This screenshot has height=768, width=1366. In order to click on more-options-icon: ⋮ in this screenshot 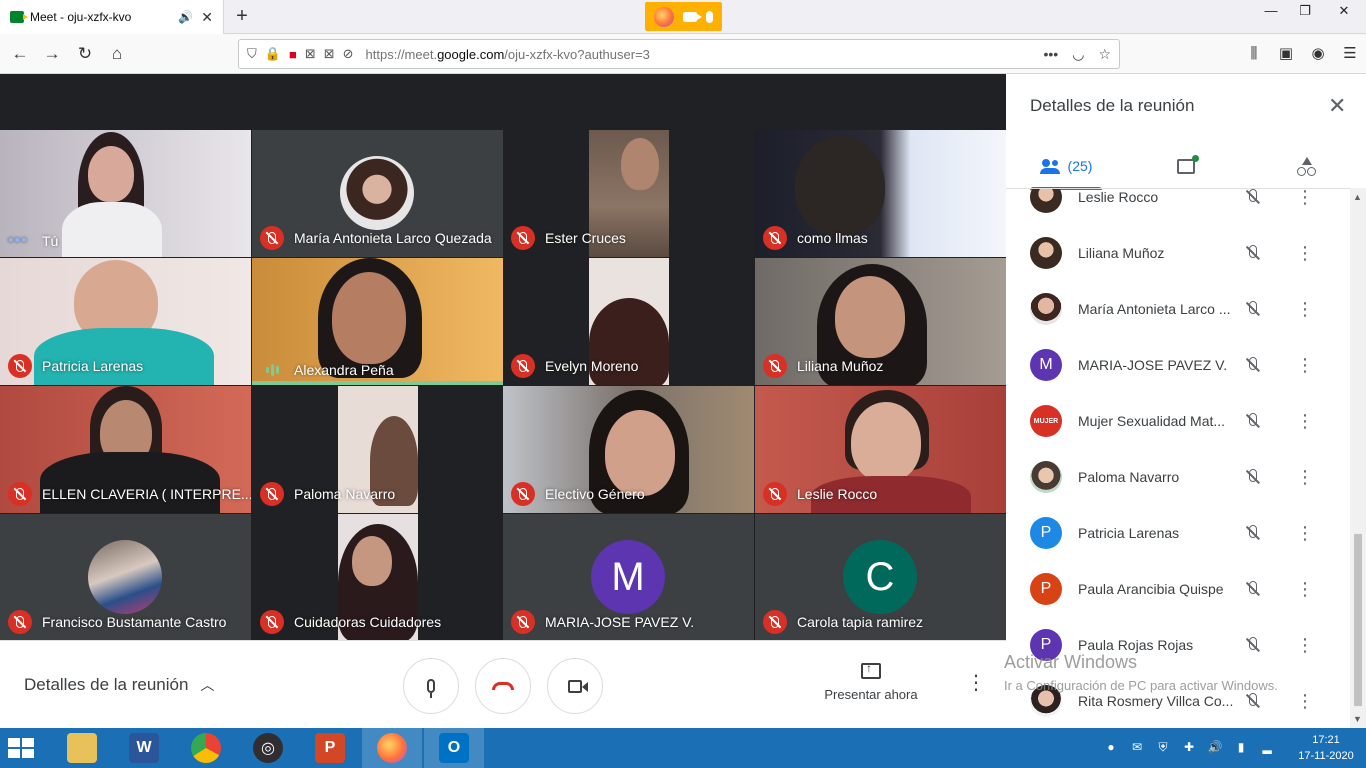, I will do `click(976, 683)`.